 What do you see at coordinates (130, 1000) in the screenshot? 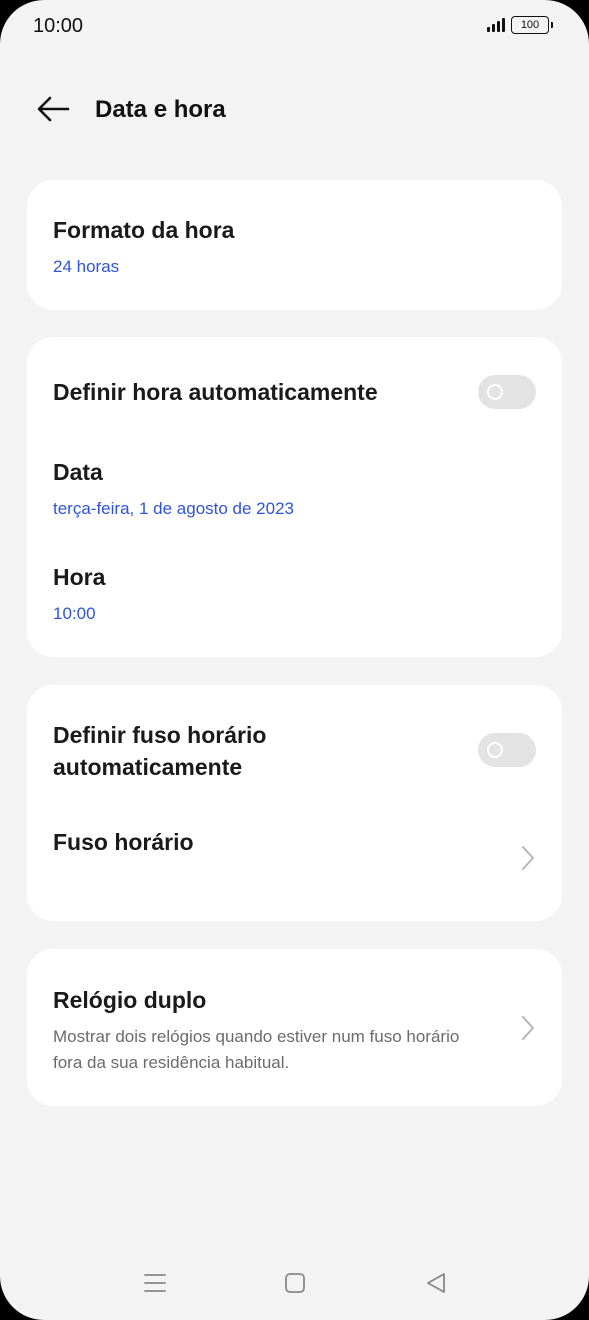
I see `dual-clock-title: Relógio duplo` at bounding box center [130, 1000].